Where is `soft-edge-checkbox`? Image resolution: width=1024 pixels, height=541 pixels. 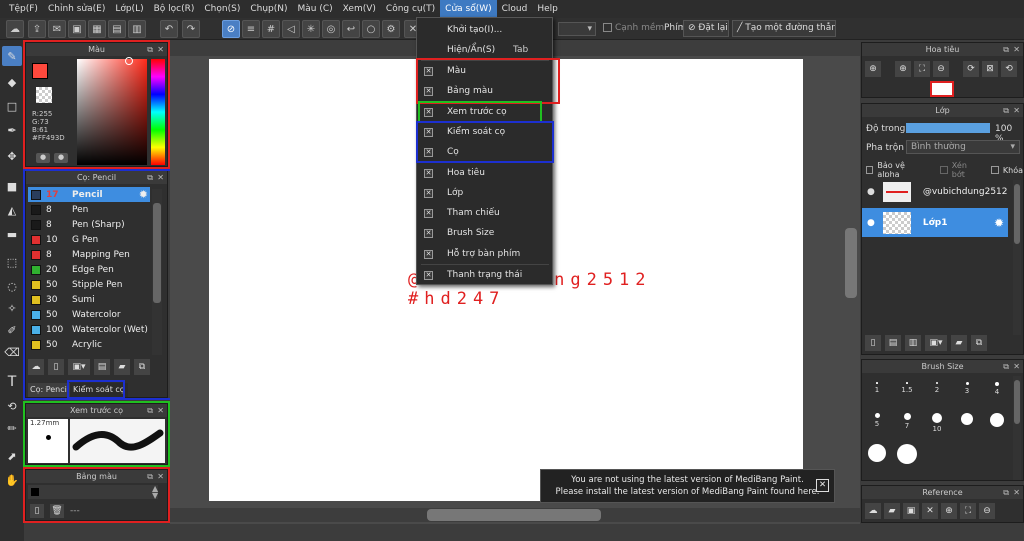 soft-edge-checkbox is located at coordinates (607, 27).